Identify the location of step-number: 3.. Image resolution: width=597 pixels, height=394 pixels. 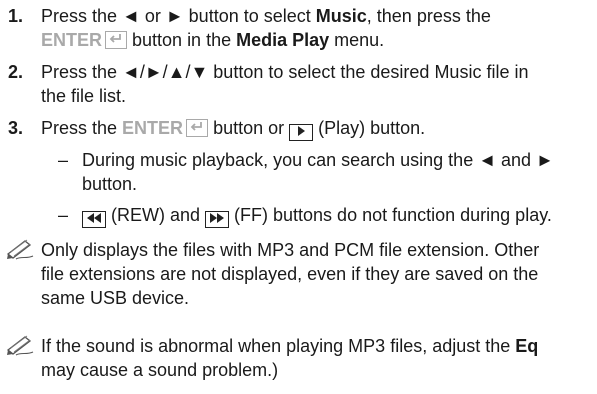
(16, 128).